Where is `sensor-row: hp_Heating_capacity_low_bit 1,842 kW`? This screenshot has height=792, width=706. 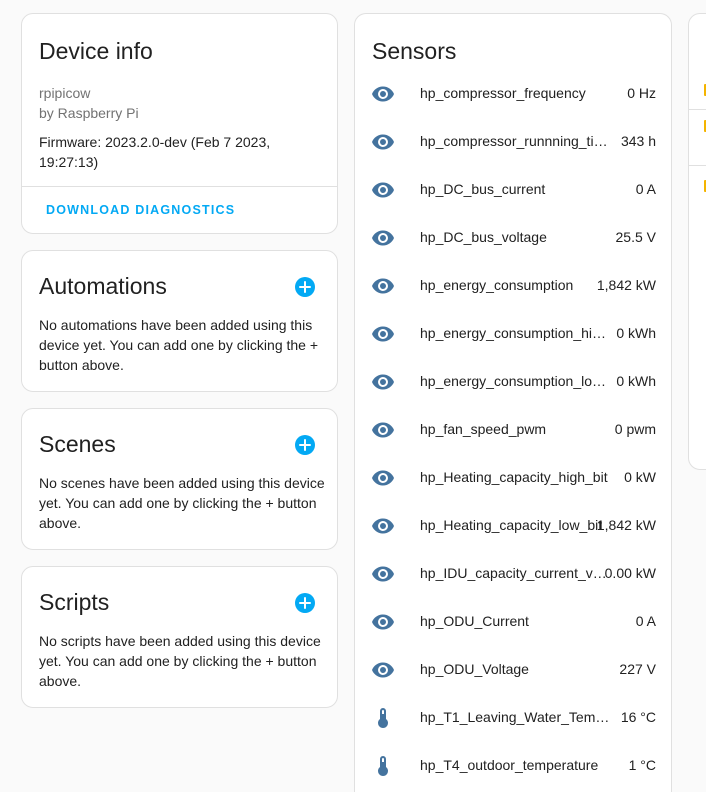 sensor-row: hp_Heating_capacity_low_bit 1,842 kW is located at coordinates (514, 526).